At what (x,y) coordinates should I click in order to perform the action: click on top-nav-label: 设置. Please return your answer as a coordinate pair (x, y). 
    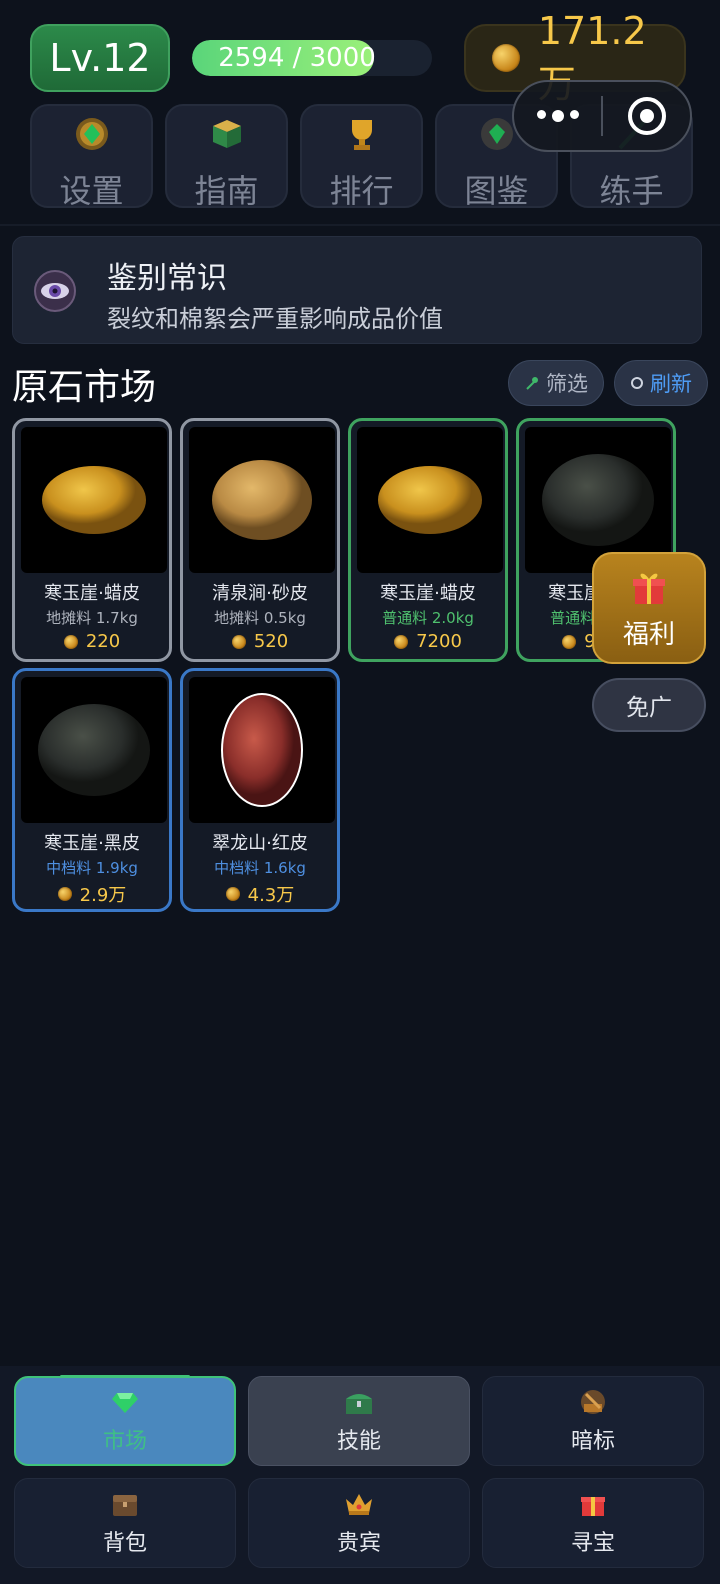
    Looking at the image, I should click on (91, 191).